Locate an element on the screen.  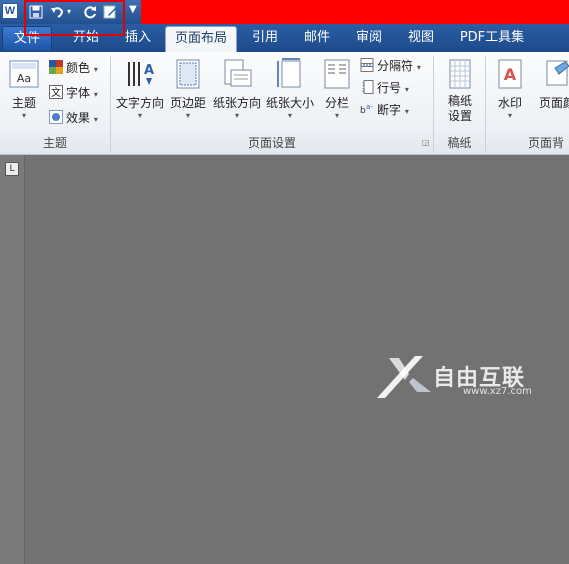
watermark-url-text: www.xz7.com is located at coordinates (497, 391).